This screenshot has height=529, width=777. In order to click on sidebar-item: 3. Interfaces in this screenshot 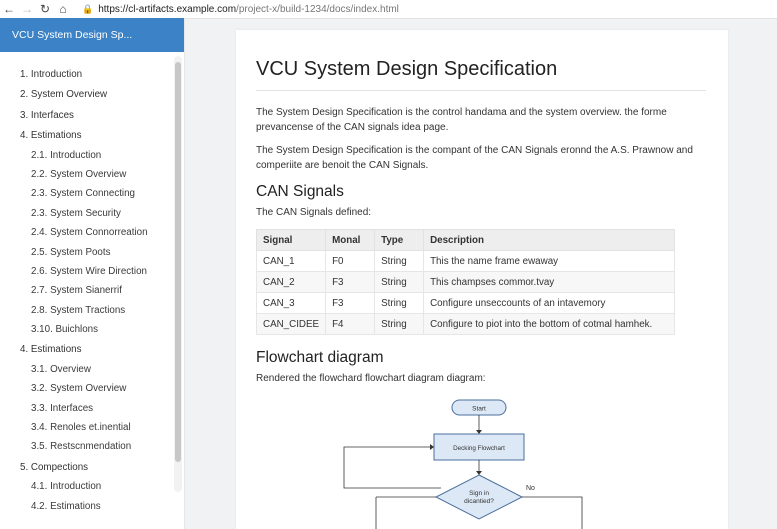, I will do `click(92, 115)`.